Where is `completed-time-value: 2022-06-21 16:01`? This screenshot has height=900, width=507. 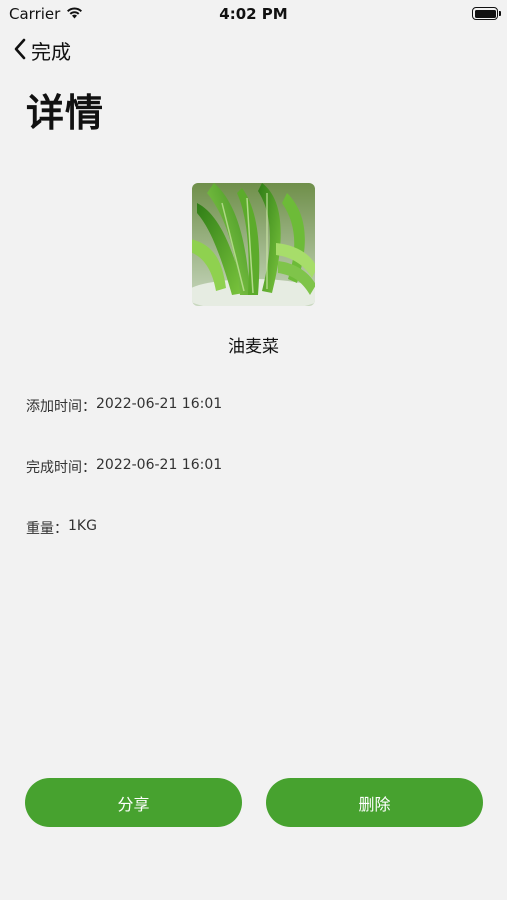
completed-time-value: 2022-06-21 16:01 is located at coordinates (159, 465).